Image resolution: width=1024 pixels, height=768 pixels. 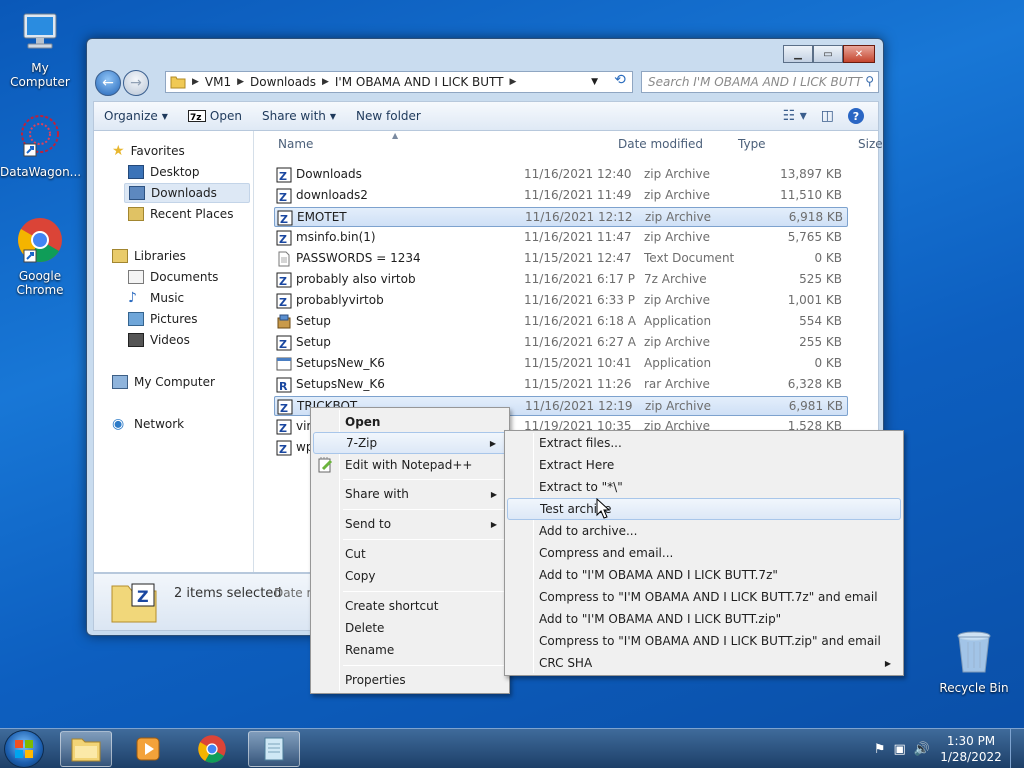 What do you see at coordinates (620, 82) in the screenshot?
I see `refresh-button: ⟲` at bounding box center [620, 82].